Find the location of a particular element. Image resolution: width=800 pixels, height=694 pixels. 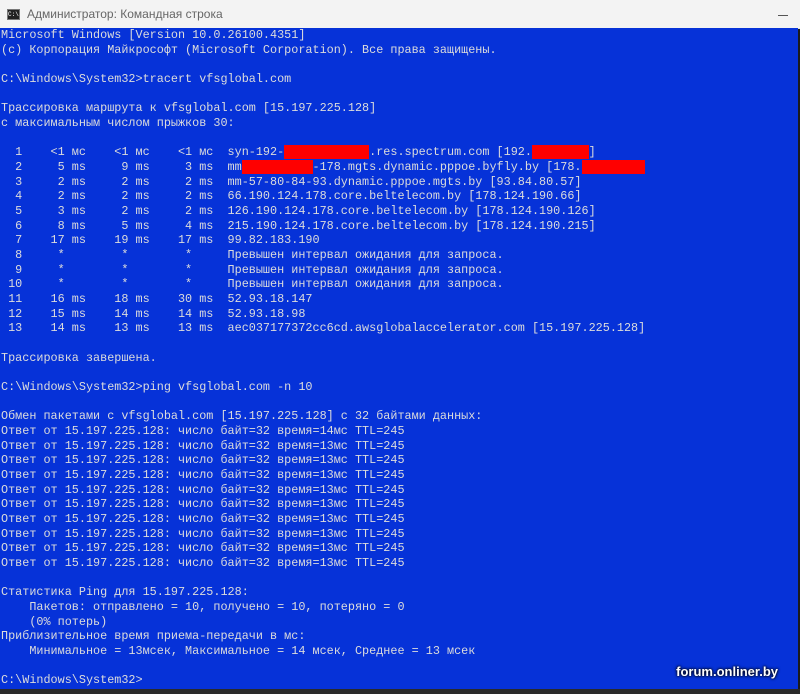

console-line: 11 16 ms 18 ms 30 ms 52.93.18.147 is located at coordinates (157, 299).